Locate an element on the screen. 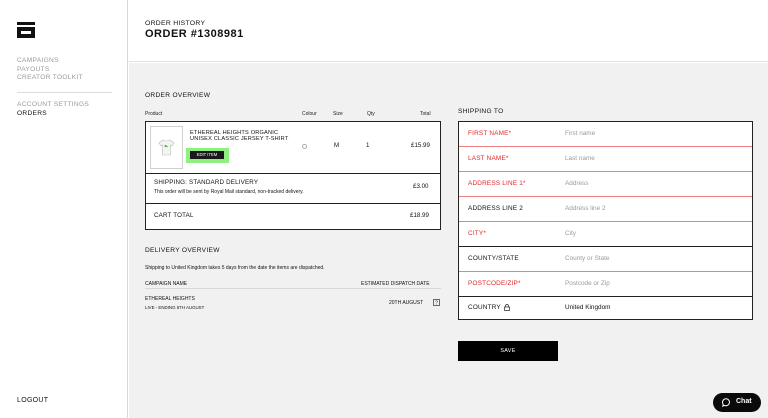 Image resolution: width=768 pixels, height=418 pixels. cart-total-label: CART TOTAL is located at coordinates (174, 215).